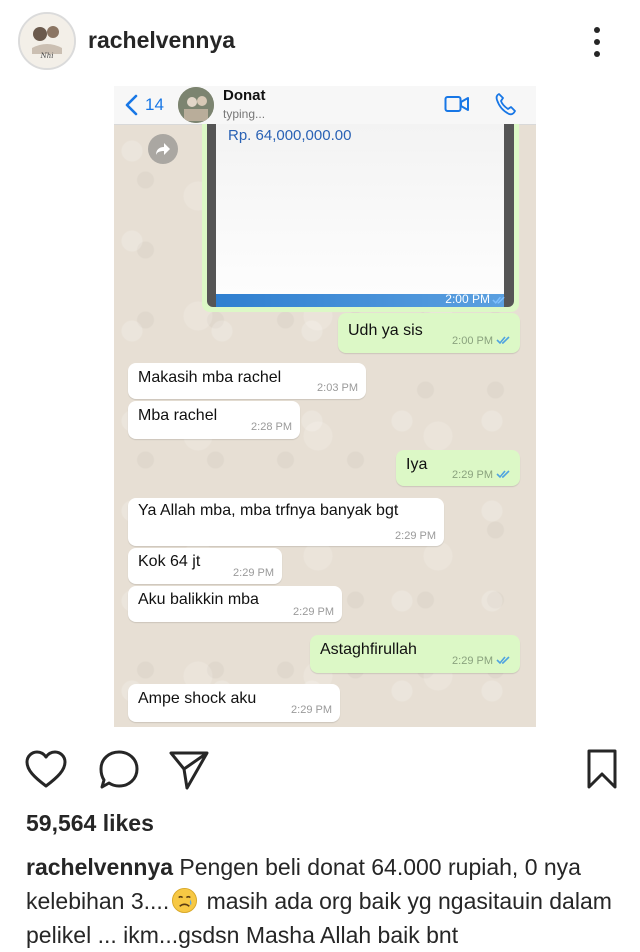  I want to click on transfer-amount: Rp. 64,000,000.00, so click(290, 135).